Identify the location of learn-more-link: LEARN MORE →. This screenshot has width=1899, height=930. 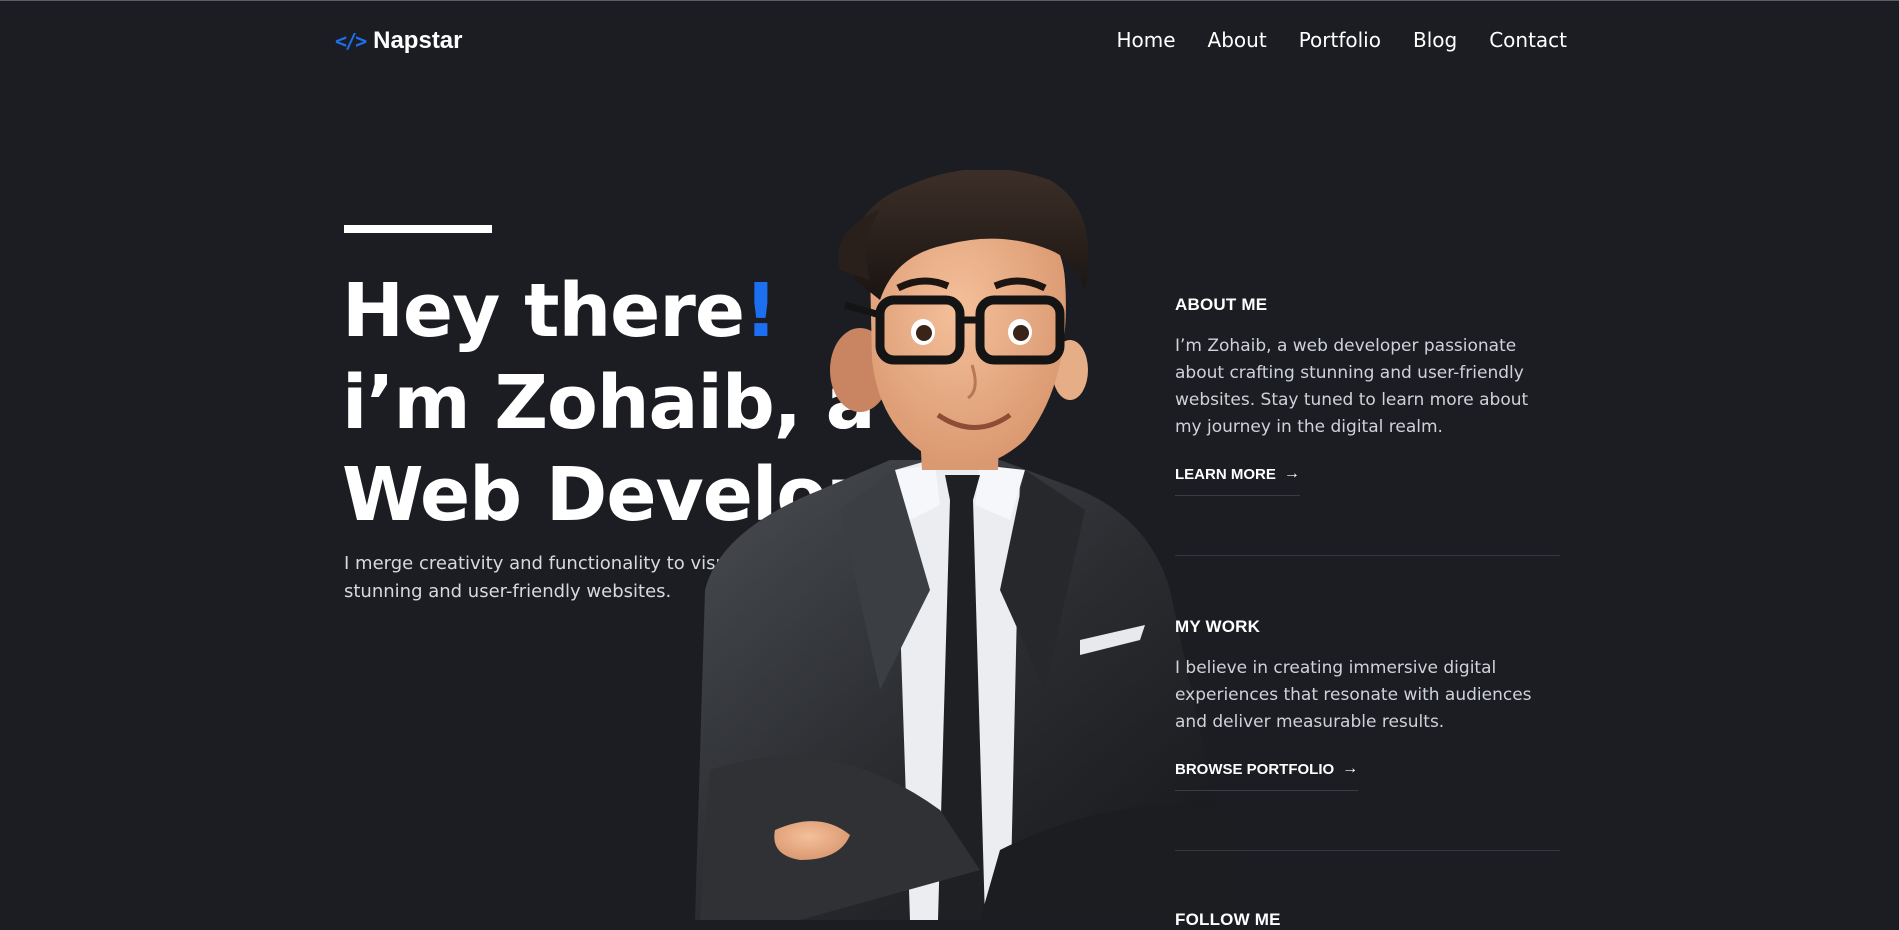
(1237, 480).